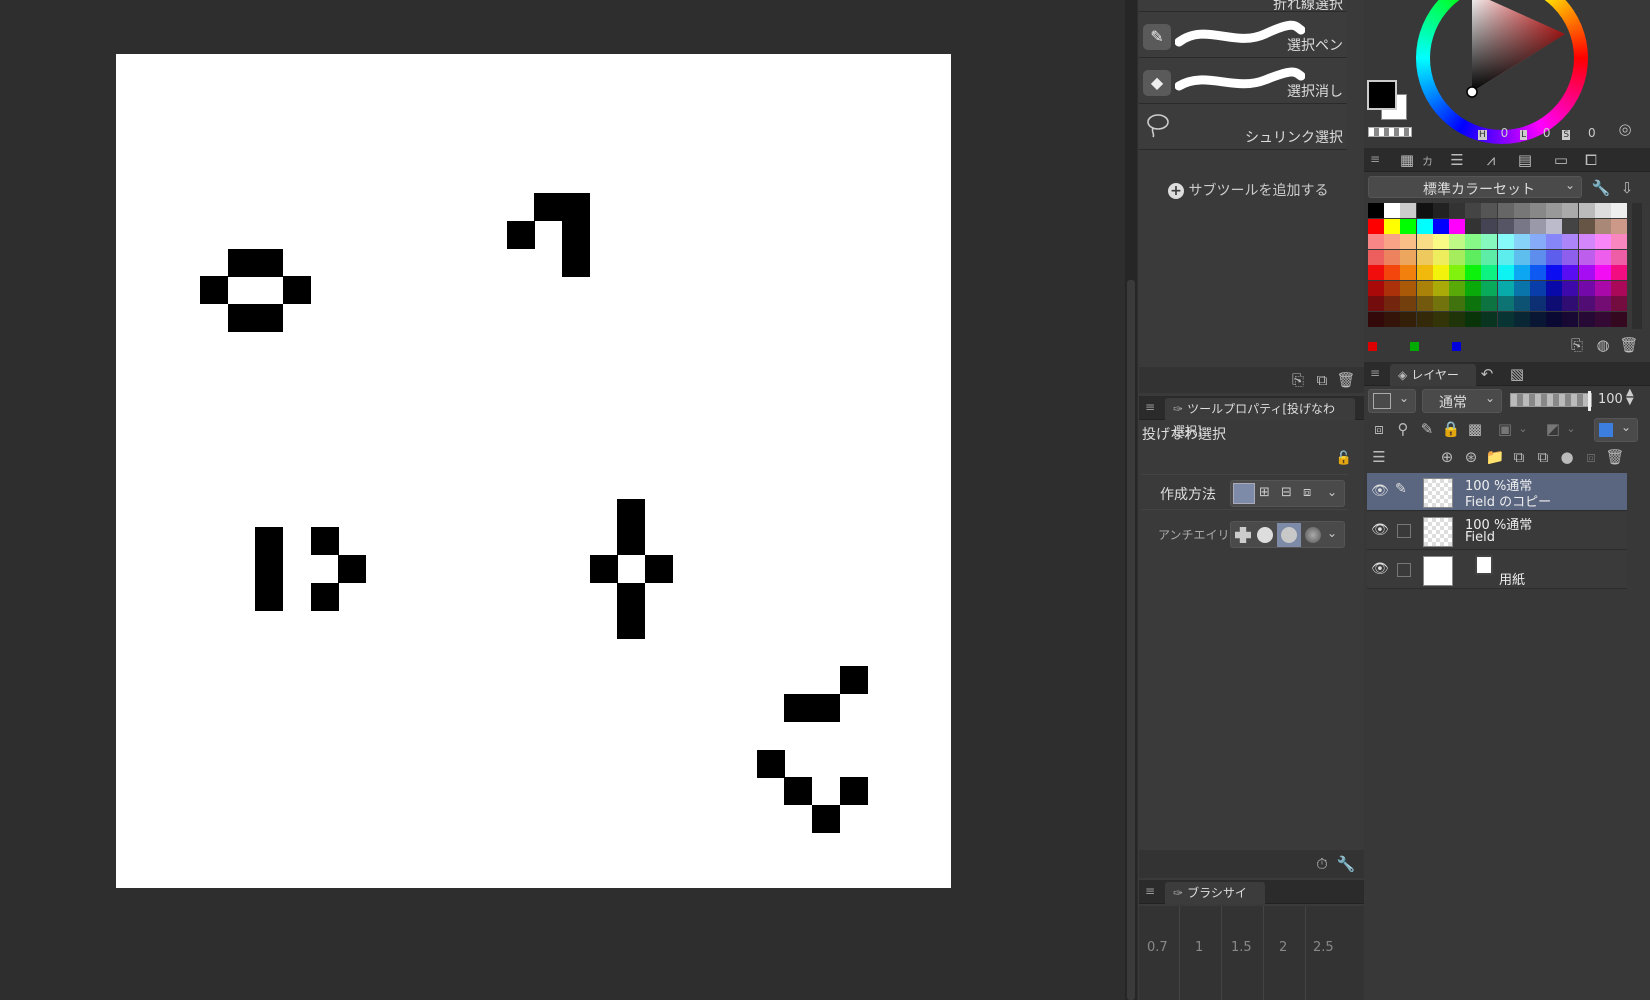 Image resolution: width=1650 pixels, height=1000 pixels. I want to click on brush-size-value: 2, so click(1283, 947).